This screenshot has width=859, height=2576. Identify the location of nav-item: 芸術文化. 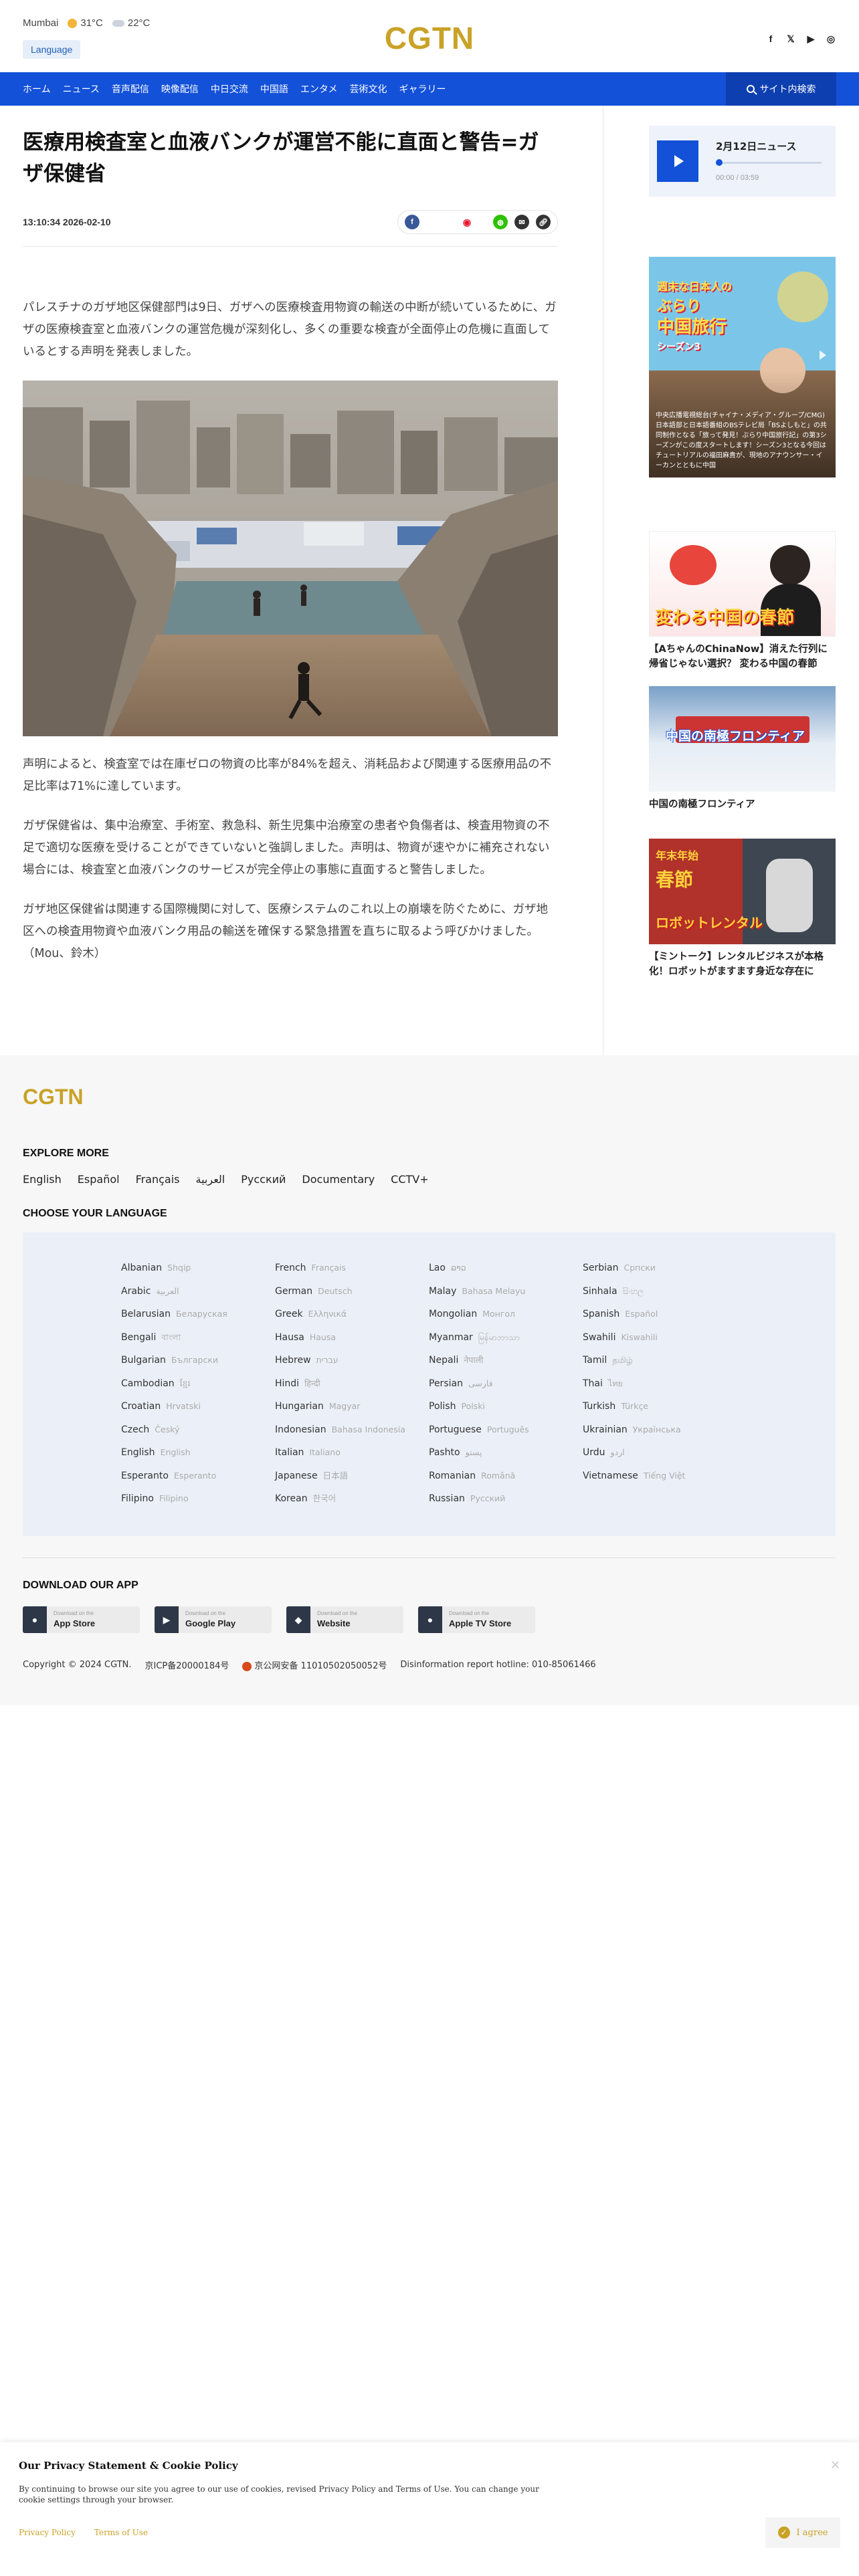
(368, 89).